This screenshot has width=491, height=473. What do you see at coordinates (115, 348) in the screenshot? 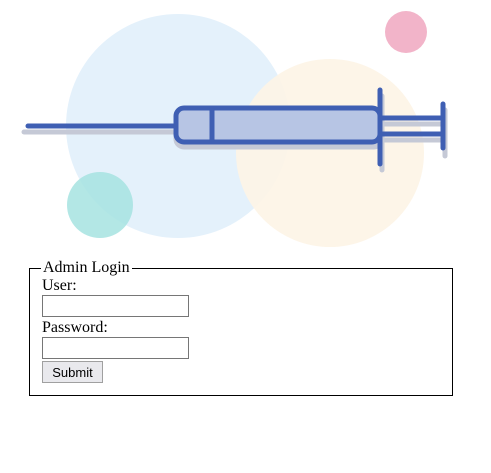
I see `password-input` at bounding box center [115, 348].